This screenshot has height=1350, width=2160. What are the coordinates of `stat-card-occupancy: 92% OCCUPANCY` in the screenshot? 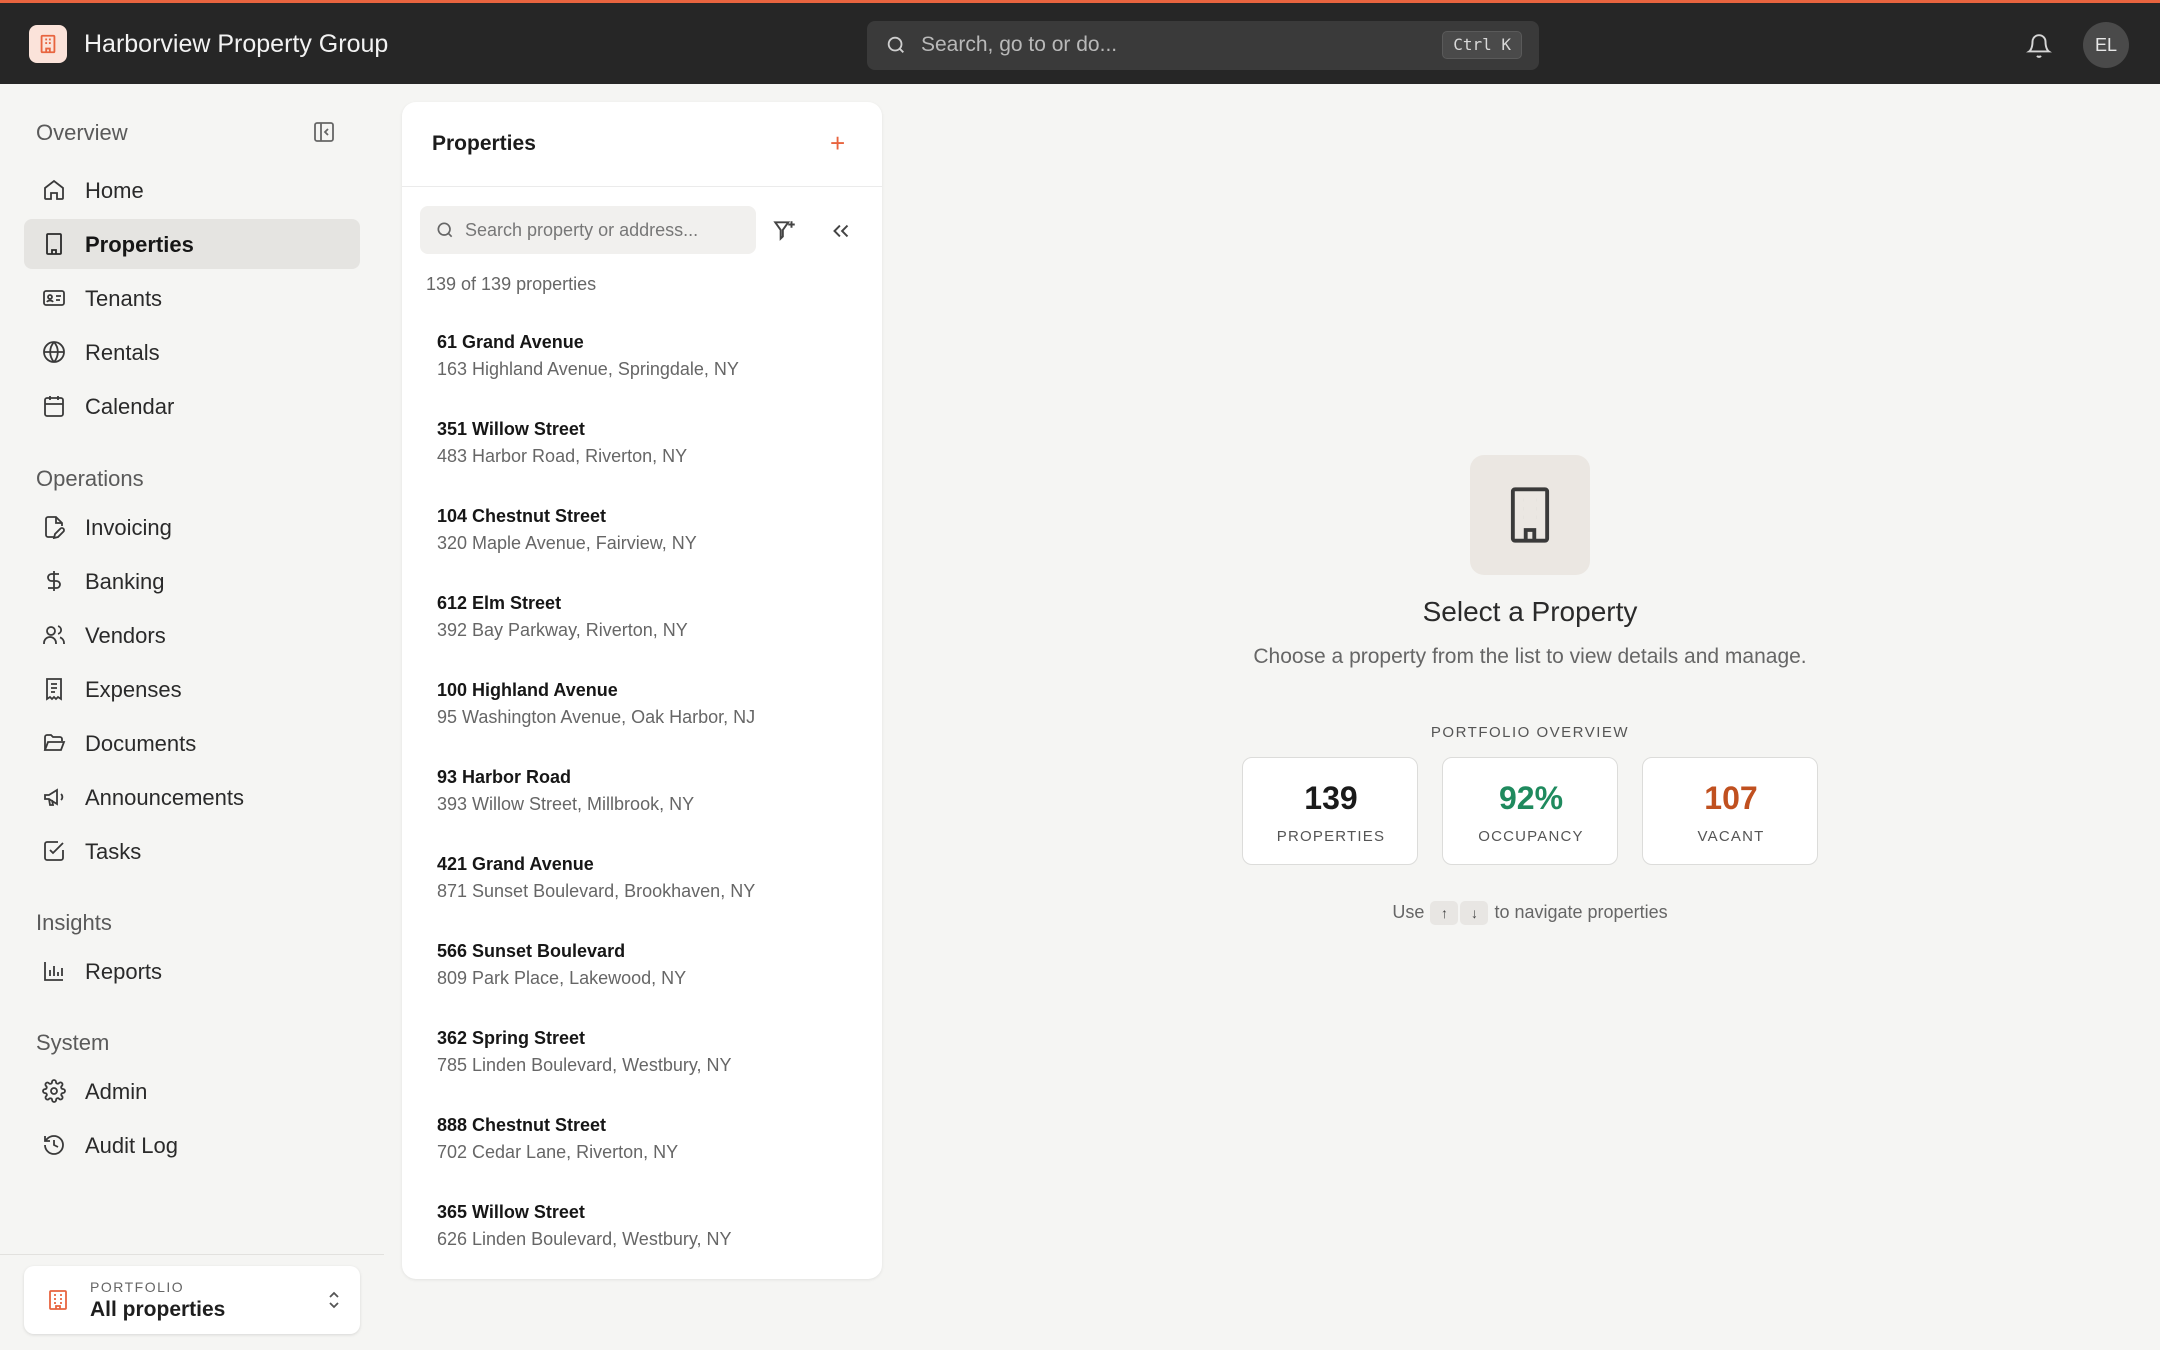 It's located at (1530, 811).